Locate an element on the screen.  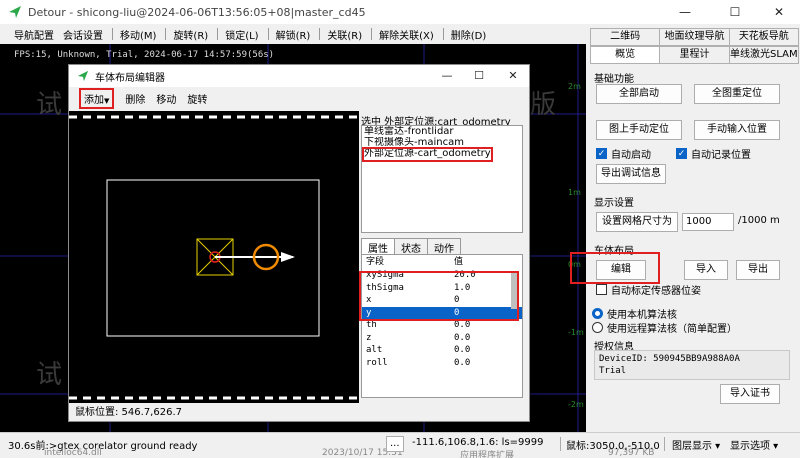
rotate-button: 旋转 is located at coordinates (197, 98).